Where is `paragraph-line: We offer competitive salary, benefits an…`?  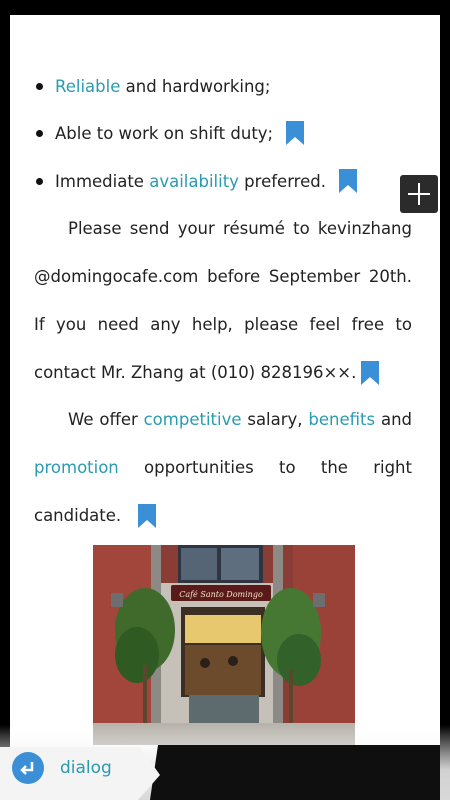 paragraph-line: We offer competitive salary, benefits an… is located at coordinates (223, 420).